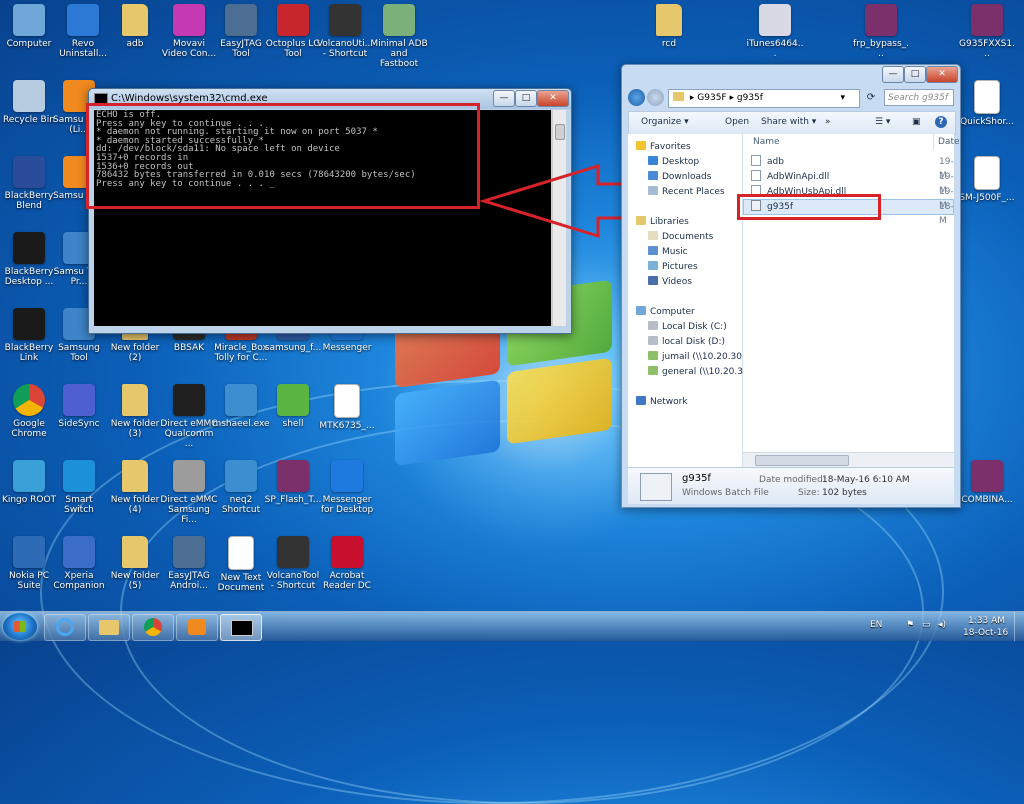 The width and height of the screenshot is (1024, 804). I want to click on search-input: Search g935f, so click(919, 97).